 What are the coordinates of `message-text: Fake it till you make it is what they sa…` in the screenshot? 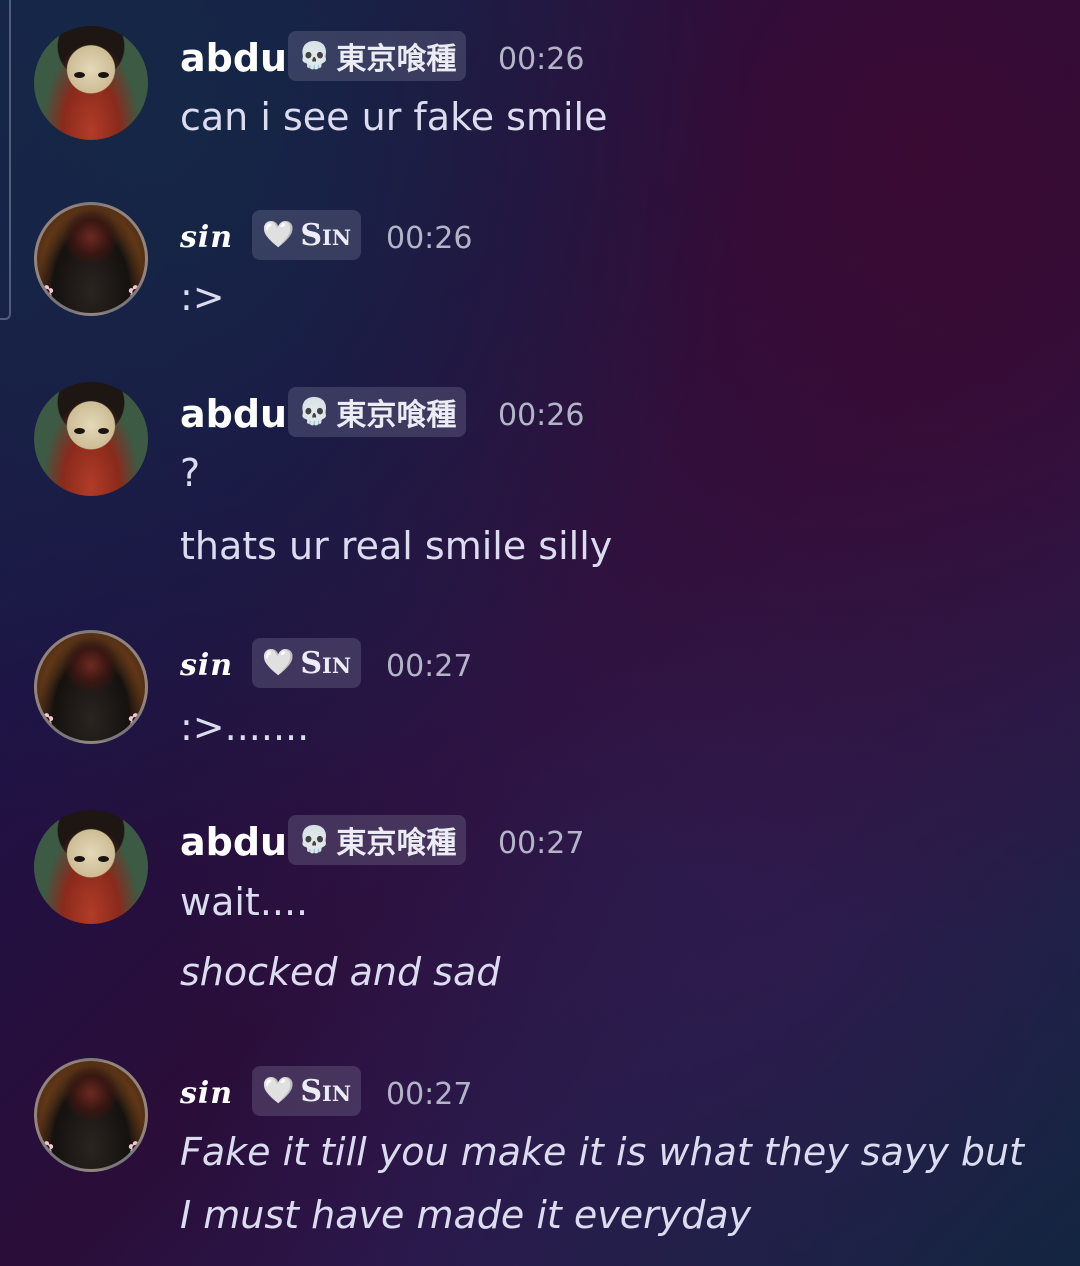 It's located at (602, 1152).